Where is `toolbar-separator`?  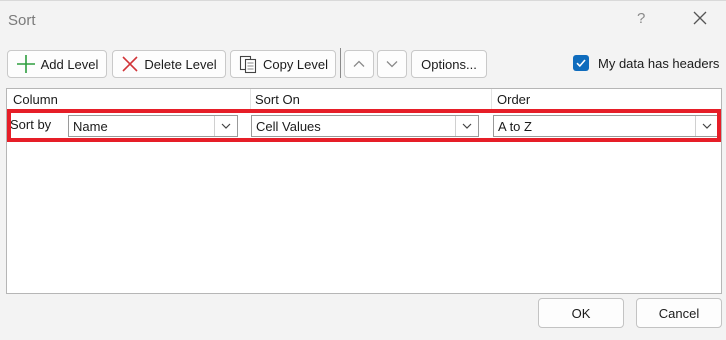
toolbar-separator is located at coordinates (340, 63).